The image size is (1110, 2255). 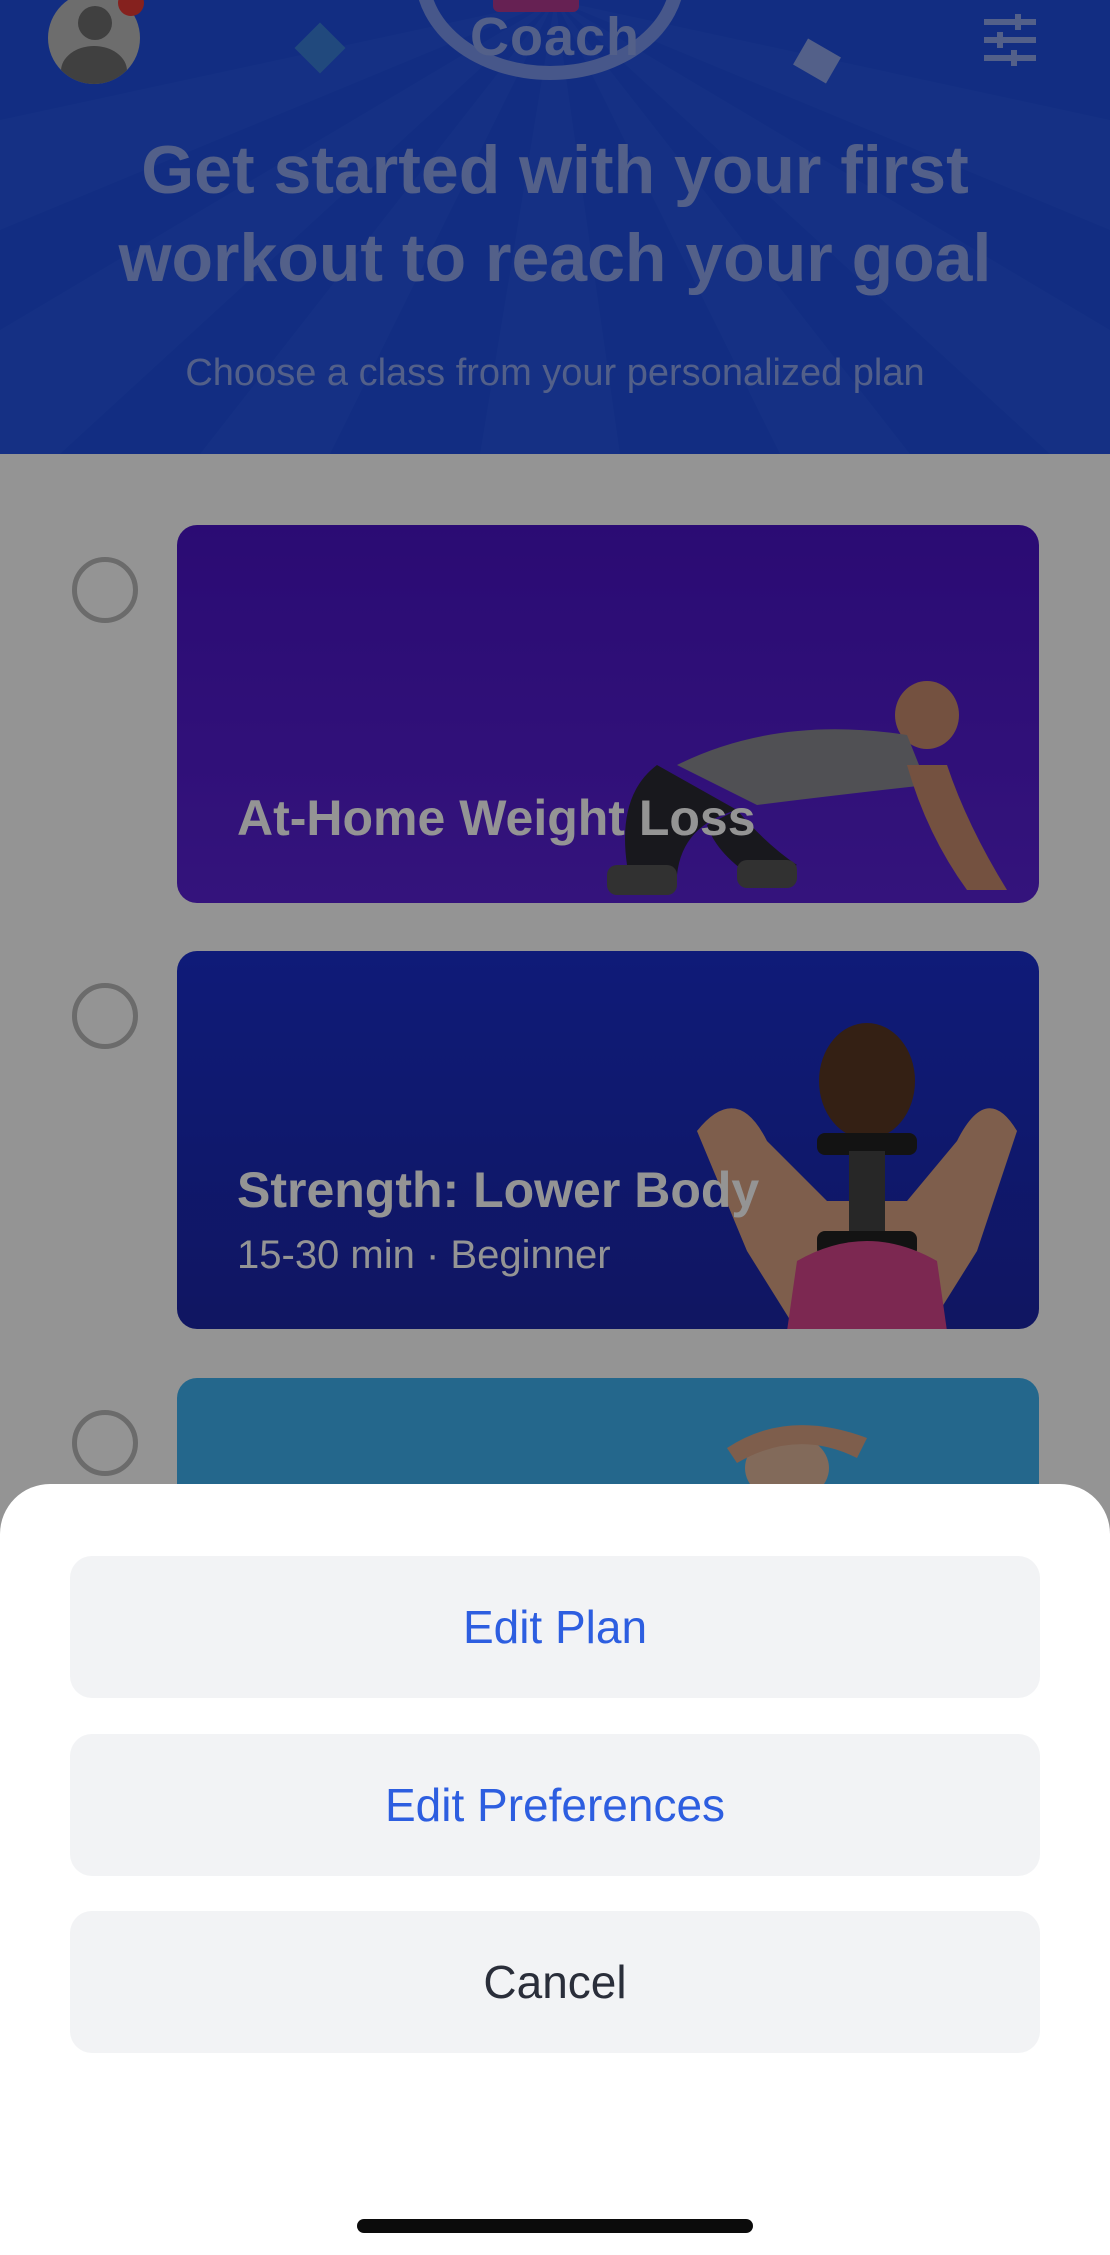 I want to click on cancel-button: Cancel, so click(x=555, y=1982).